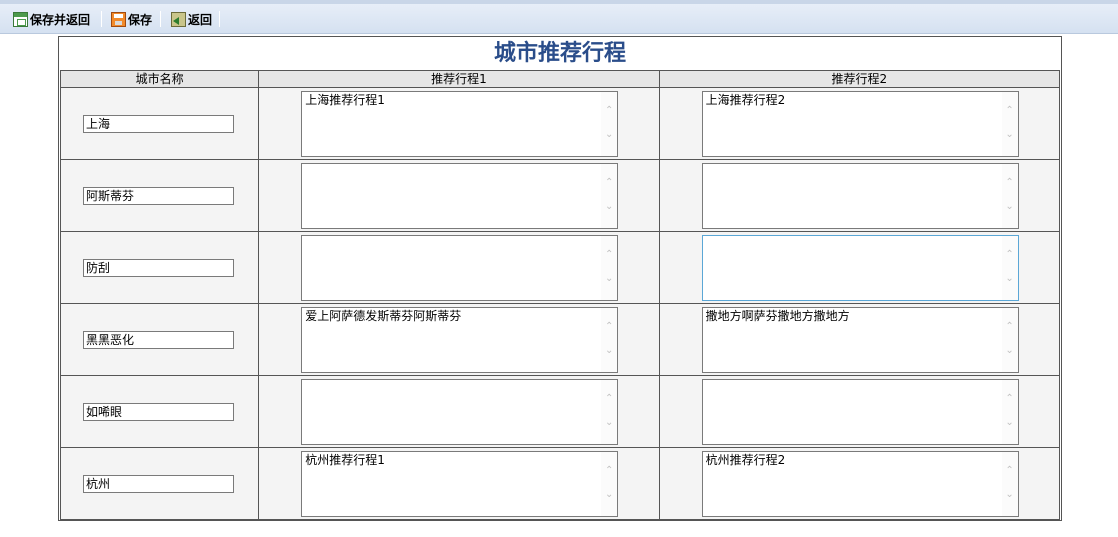 This screenshot has width=1118, height=537. I want to click on page-title: 城市推荐行程, so click(559, 53).